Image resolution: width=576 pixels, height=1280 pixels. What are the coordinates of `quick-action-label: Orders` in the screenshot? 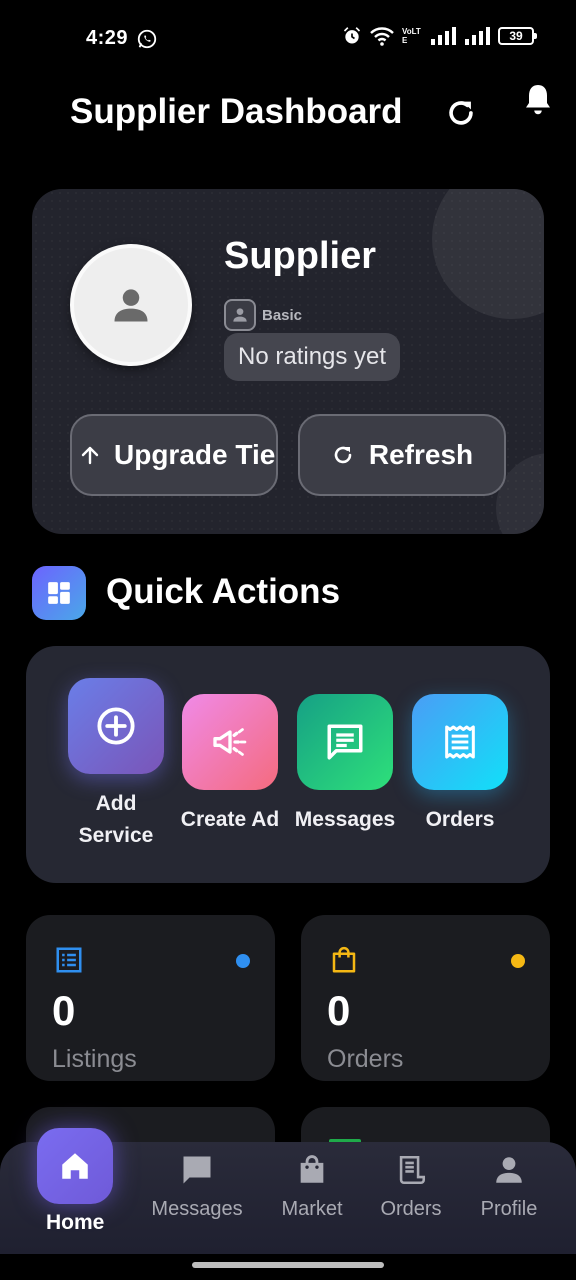 It's located at (460, 819).